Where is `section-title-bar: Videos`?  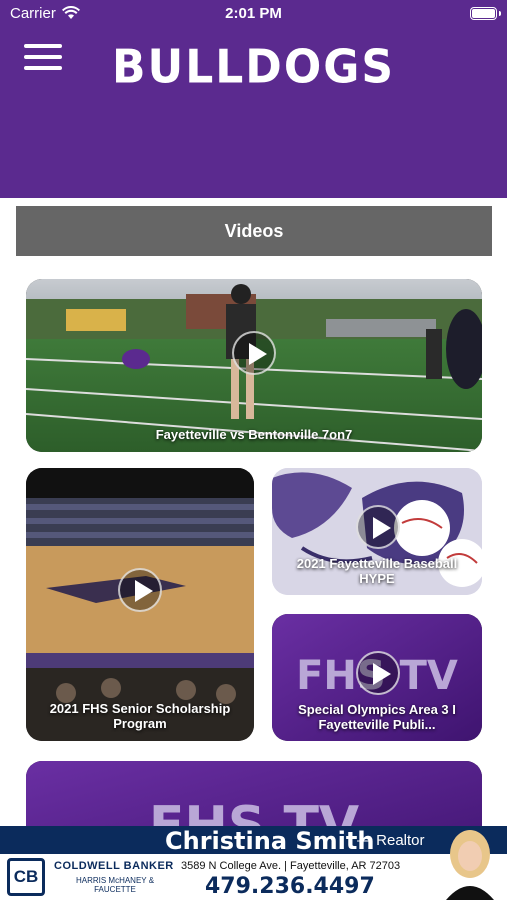
section-title-bar: Videos is located at coordinates (254, 231).